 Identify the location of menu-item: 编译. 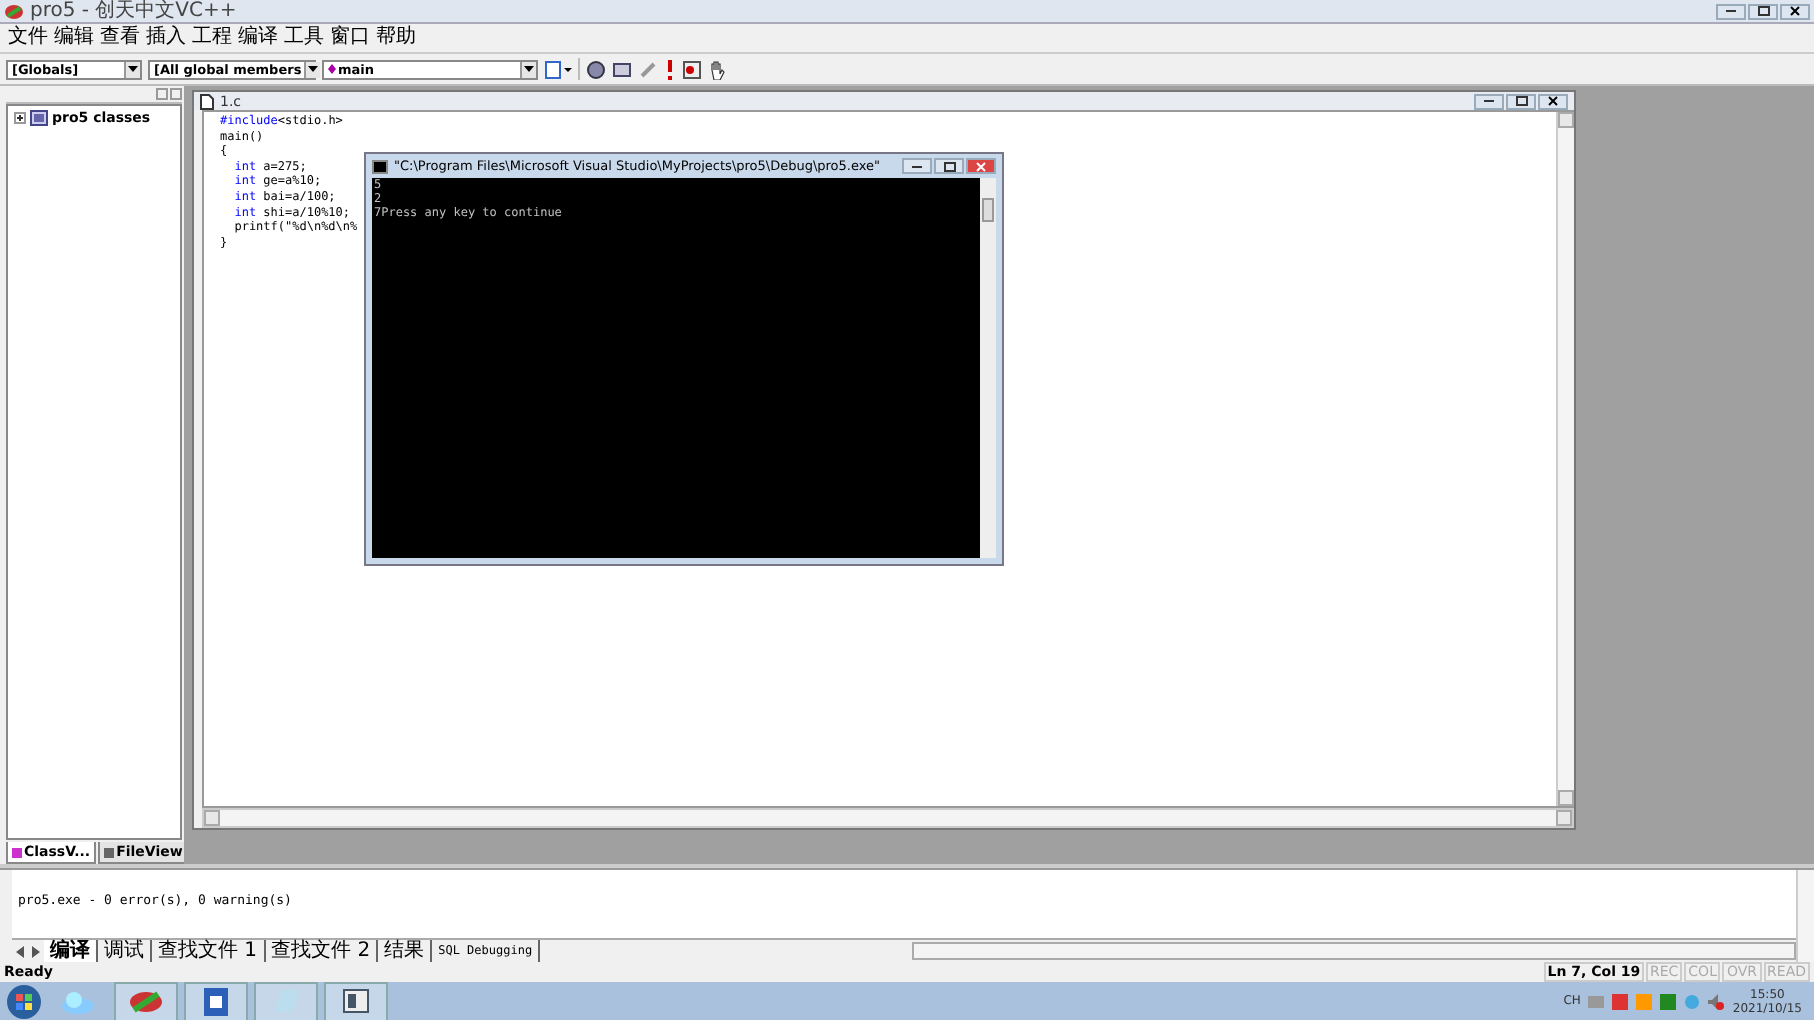
(258, 38).